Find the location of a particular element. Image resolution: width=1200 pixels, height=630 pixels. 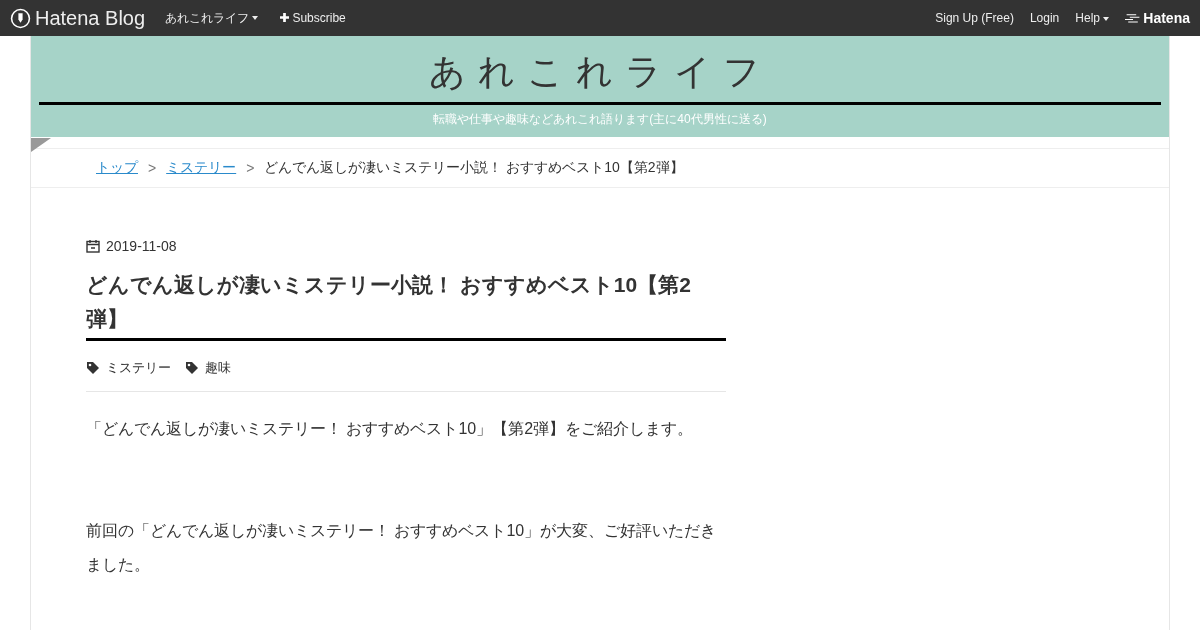

paragraph: 「どんでん返しが凄いミステリー！ おすすめベスト10」【第2弾】をご紹介します。 is located at coordinates (390, 429).